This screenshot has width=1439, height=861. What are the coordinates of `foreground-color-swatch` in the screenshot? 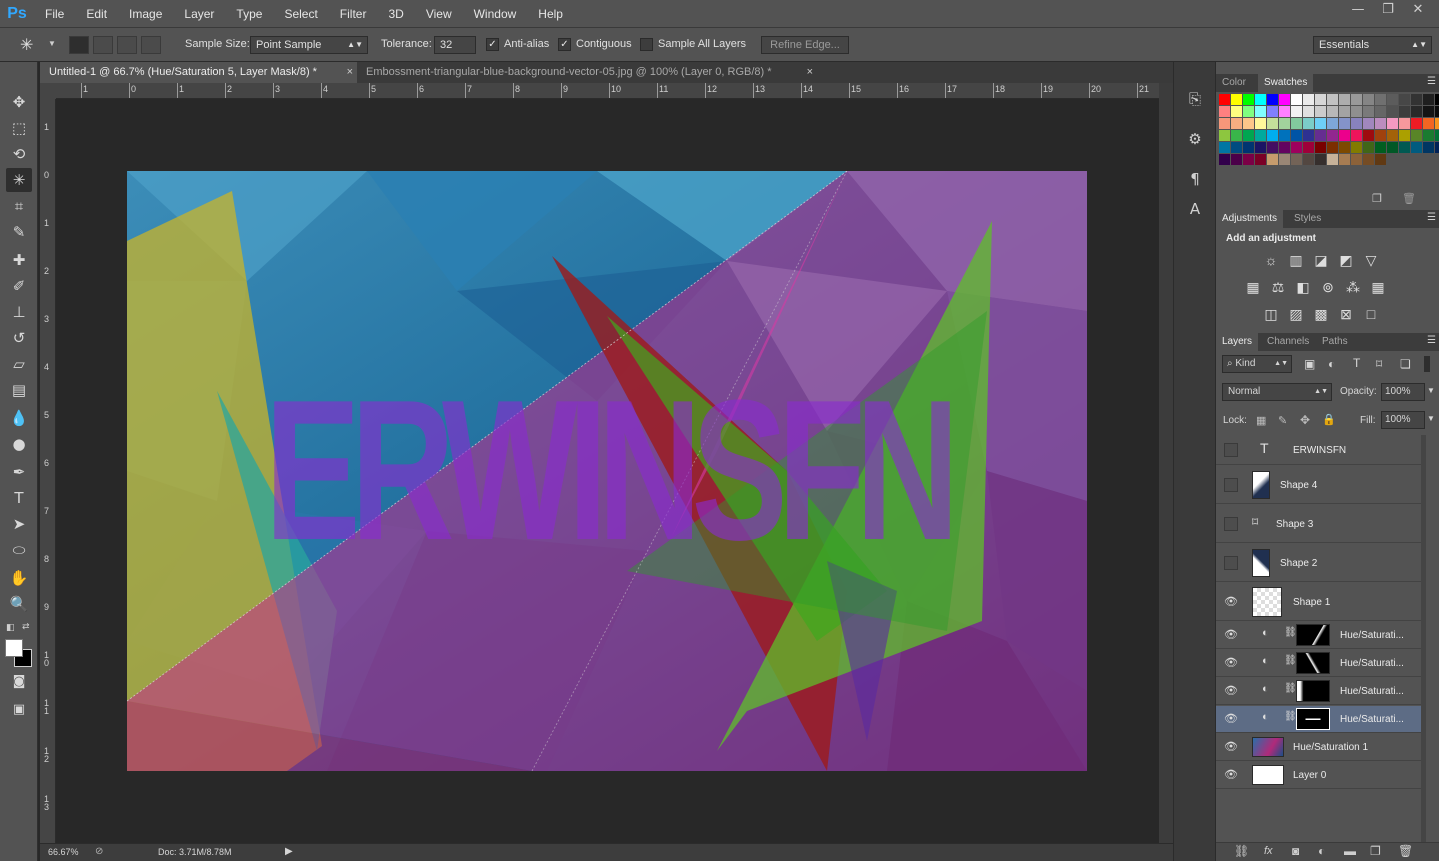 It's located at (14, 648).